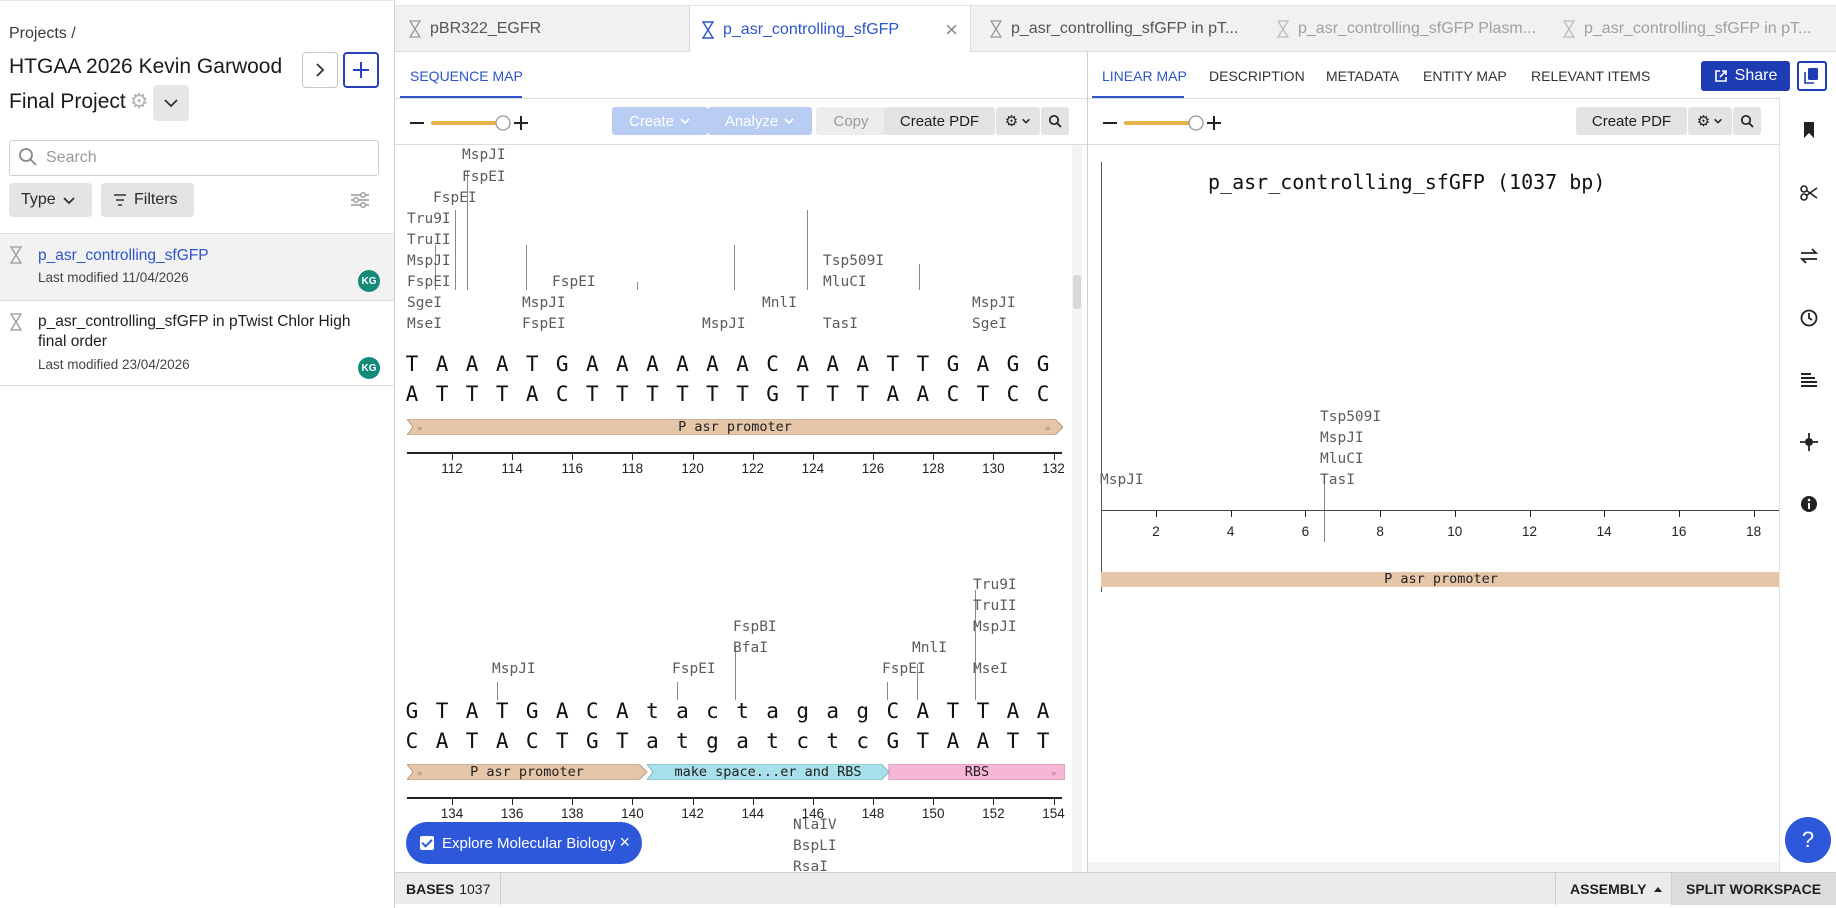 This screenshot has height=908, width=1836. What do you see at coordinates (1809, 193) in the screenshot?
I see `scissors-icon` at bounding box center [1809, 193].